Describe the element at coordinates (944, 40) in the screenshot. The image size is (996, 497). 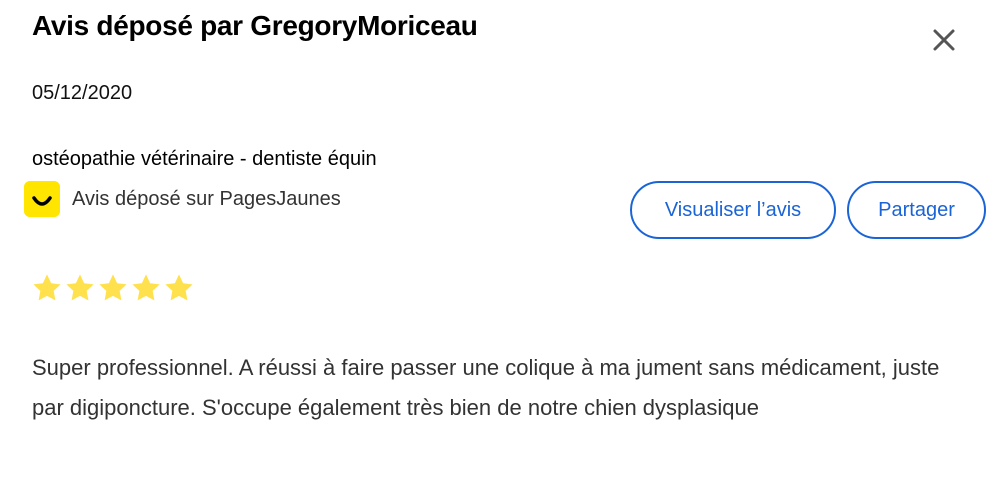
I see `close-icon` at that location.